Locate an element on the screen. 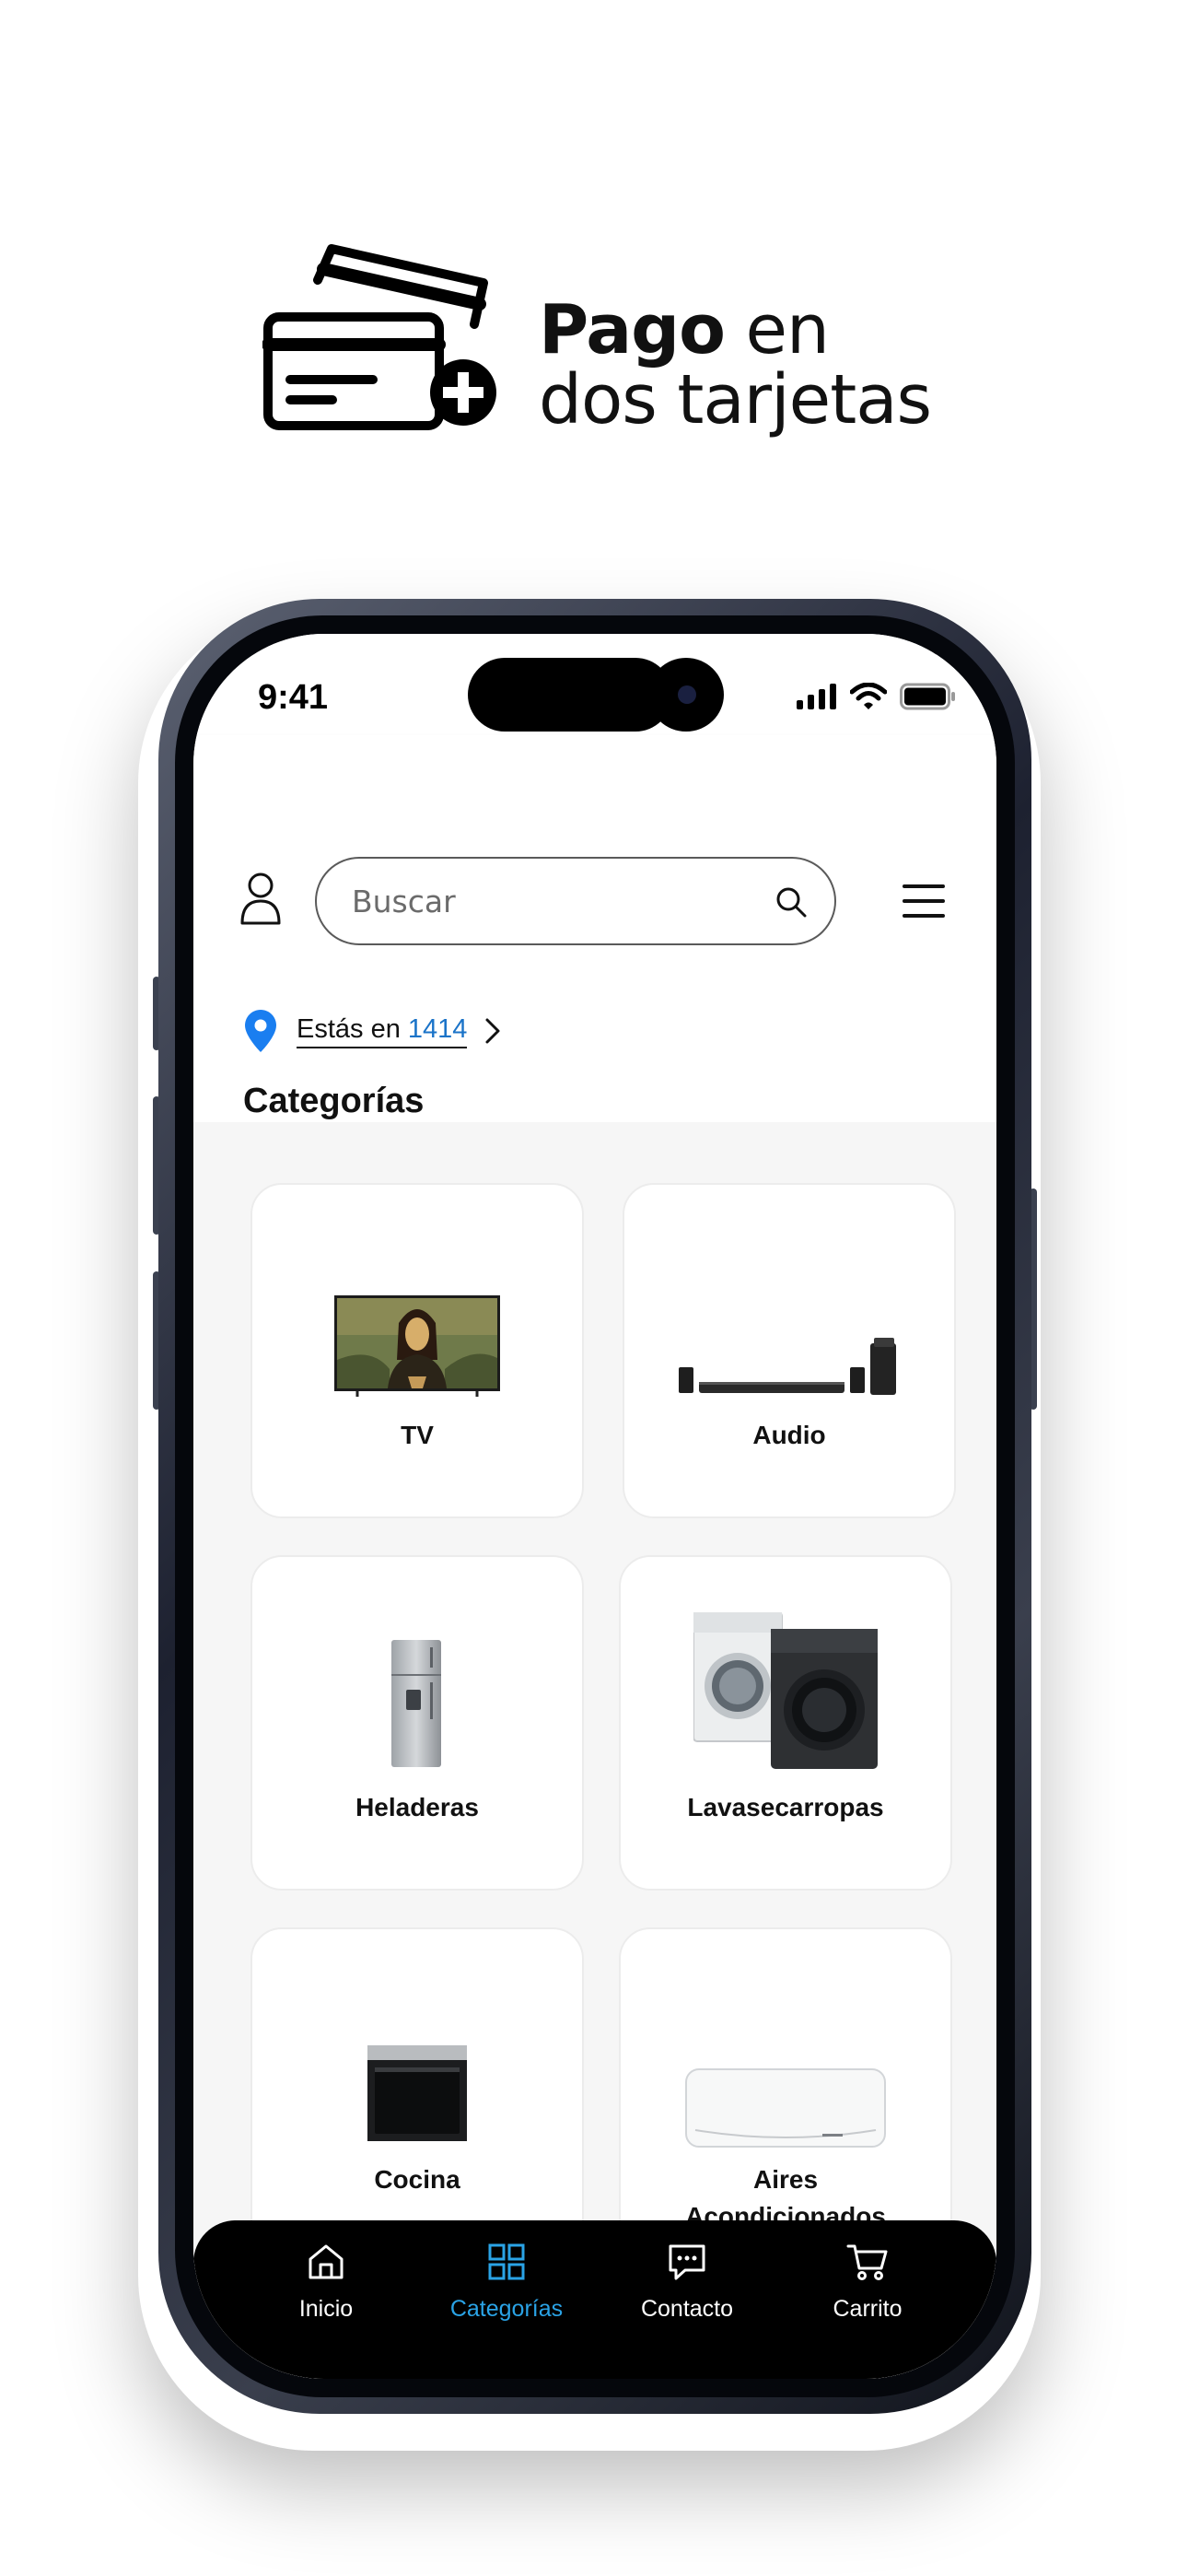 The image size is (1188, 2576). promo-title-line2: dos tarjetas is located at coordinates (736, 399).